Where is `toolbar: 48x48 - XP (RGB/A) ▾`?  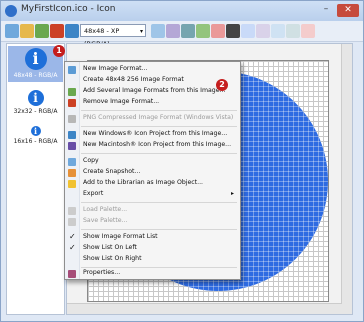 toolbar: 48x48 - XP (RGB/A) ▾ is located at coordinates (182, 34).